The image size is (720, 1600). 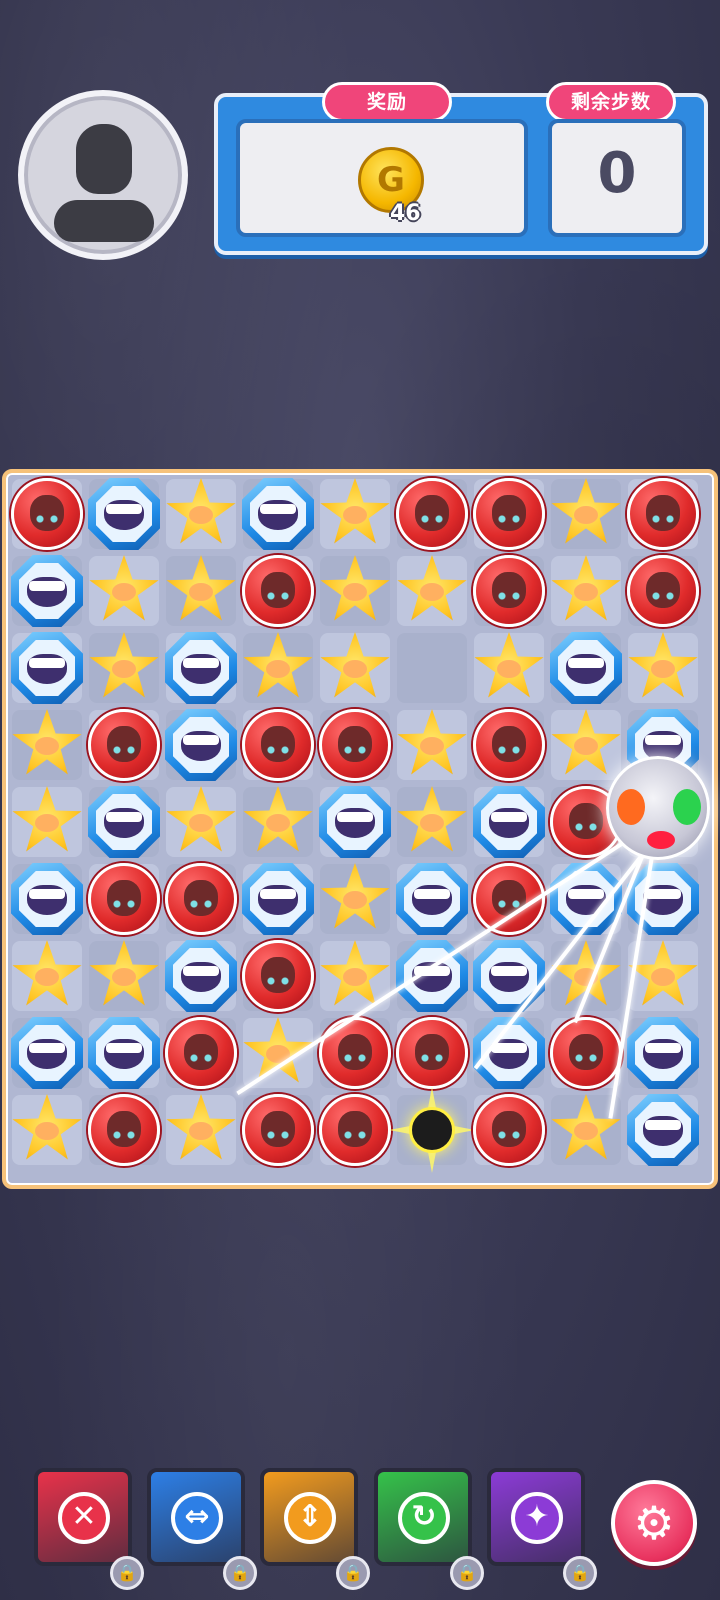 I want to click on reward-box: G 46, so click(x=382, y=178).